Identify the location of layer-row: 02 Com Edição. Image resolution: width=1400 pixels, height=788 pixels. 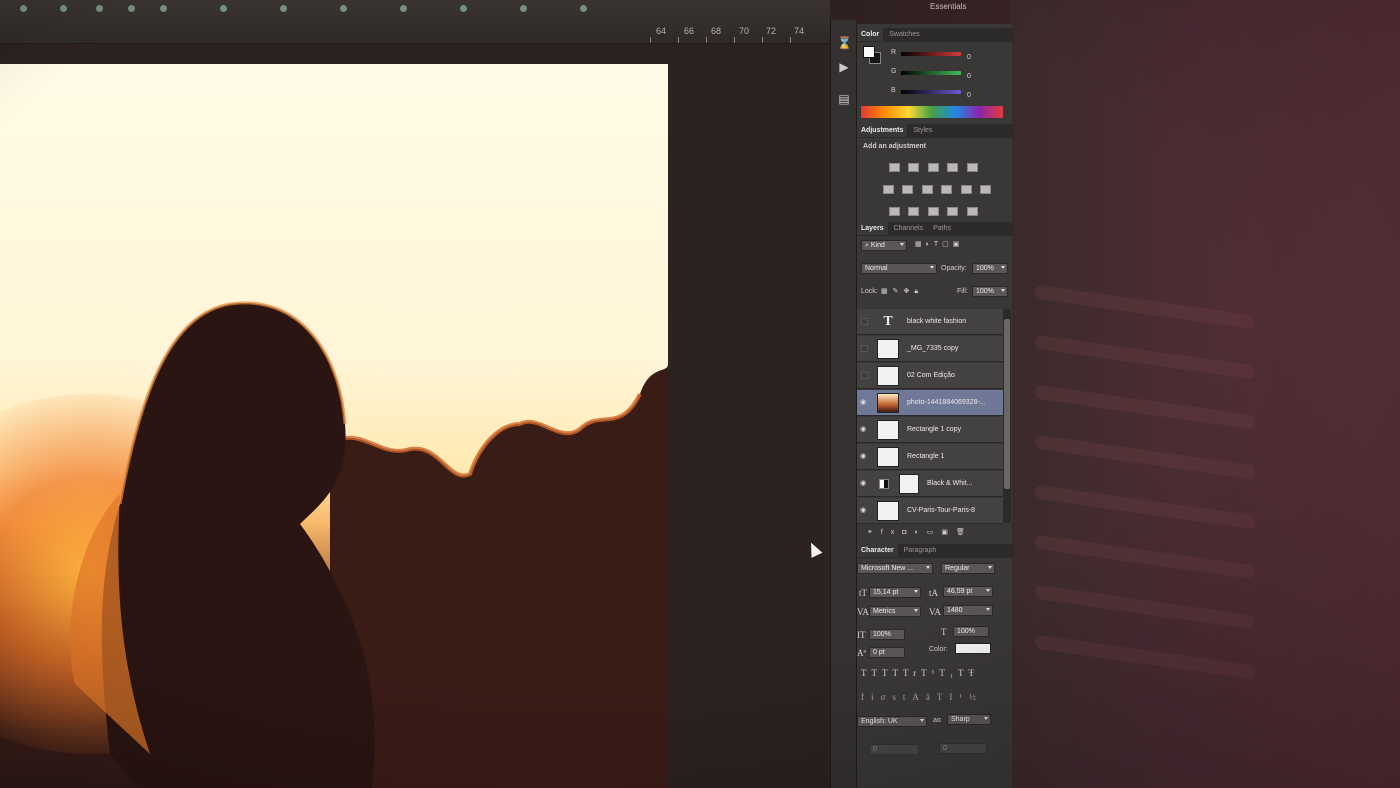
(930, 376).